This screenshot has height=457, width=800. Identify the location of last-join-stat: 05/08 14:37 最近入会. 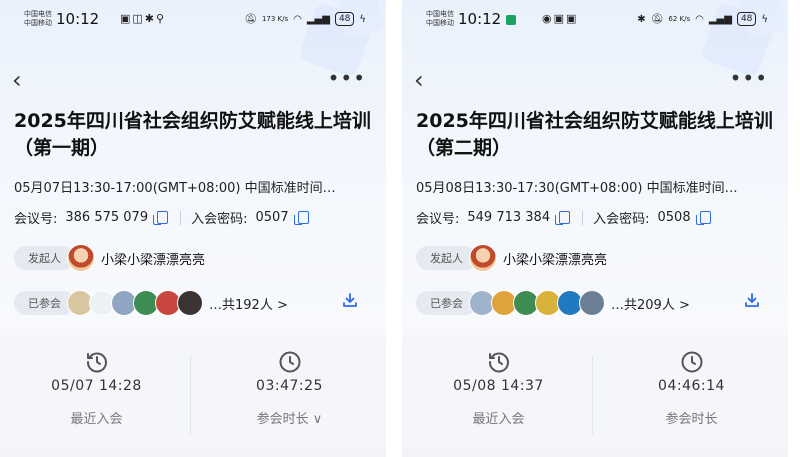
(498, 388).